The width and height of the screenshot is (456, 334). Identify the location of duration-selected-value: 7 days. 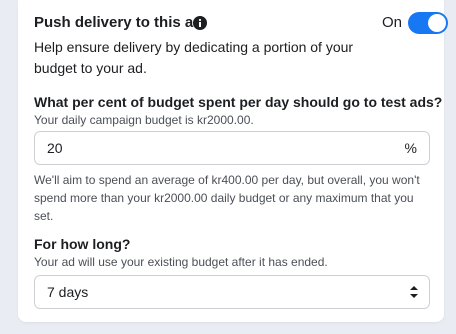
(68, 292).